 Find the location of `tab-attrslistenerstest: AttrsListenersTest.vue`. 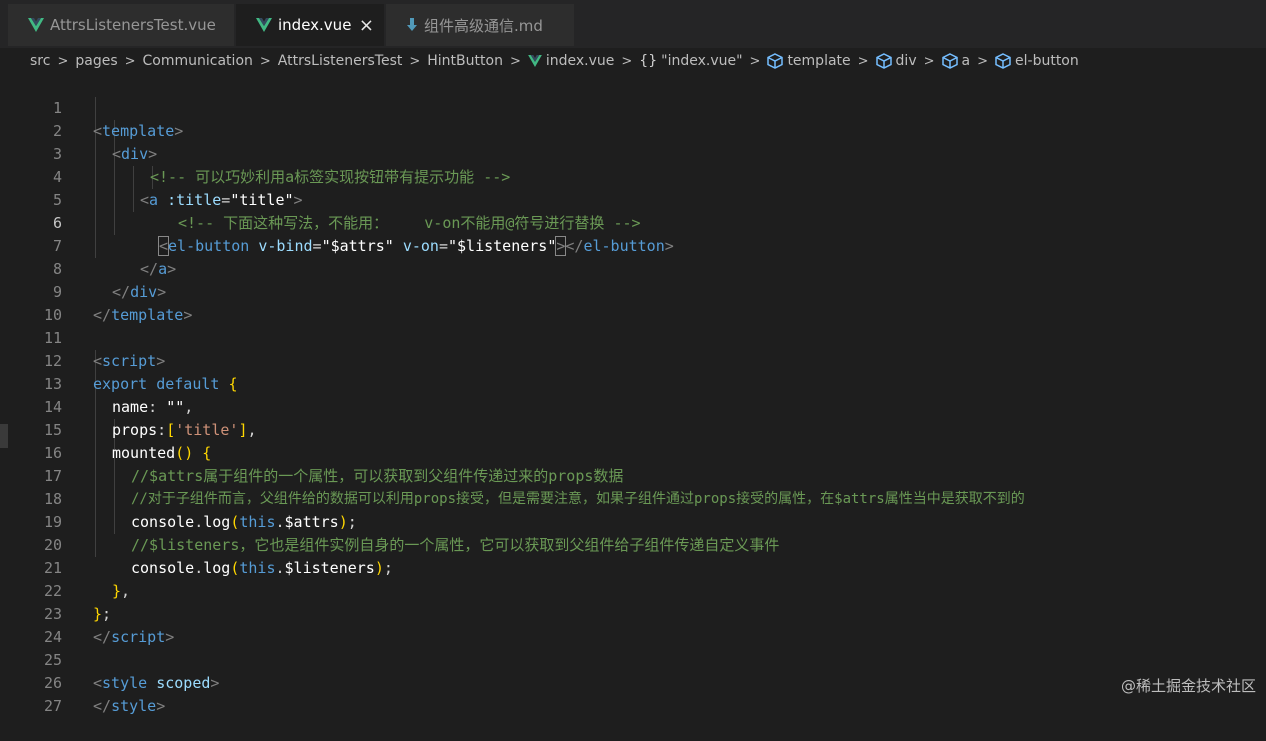

tab-attrslistenerstest: AttrsListenersTest.vue is located at coordinates (121, 25).